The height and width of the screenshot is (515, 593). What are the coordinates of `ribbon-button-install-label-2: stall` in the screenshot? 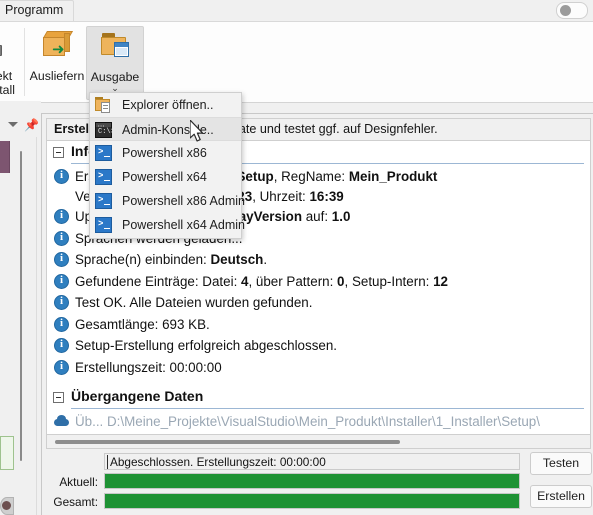 It's located at (7, 90).